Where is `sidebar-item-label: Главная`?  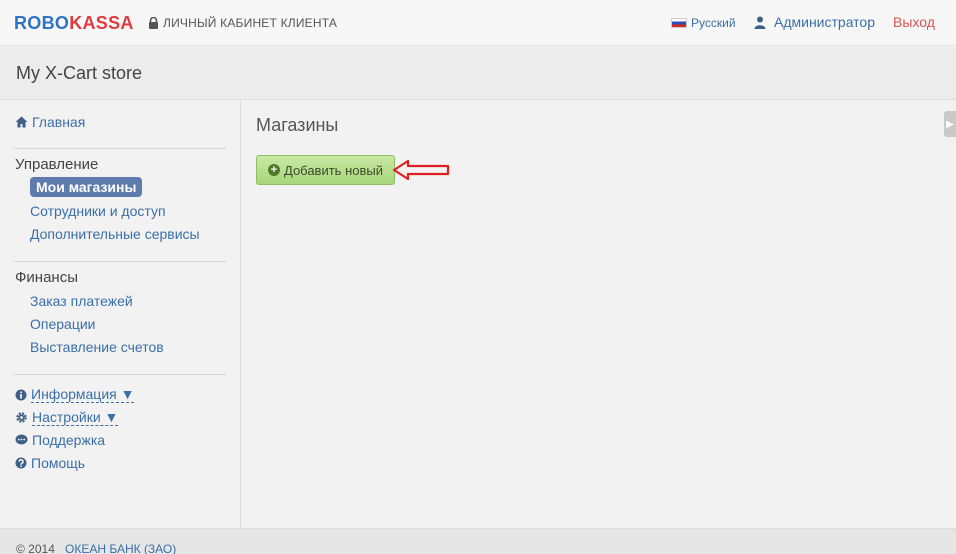 sidebar-item-label: Главная is located at coordinates (59, 122).